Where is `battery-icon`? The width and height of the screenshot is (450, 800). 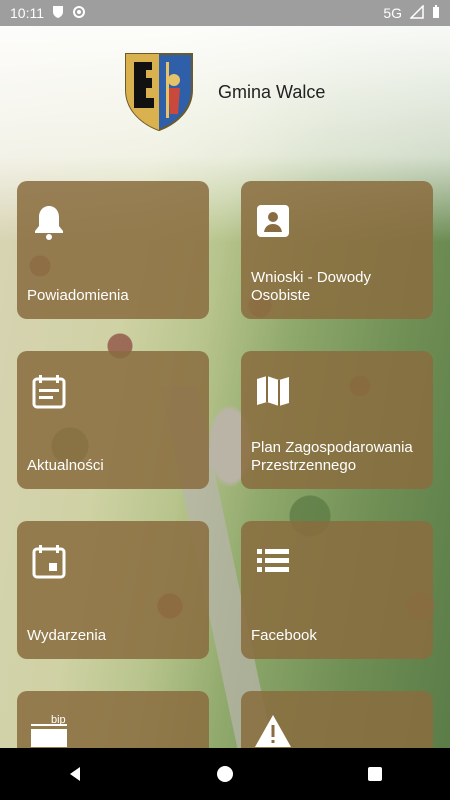 battery-icon is located at coordinates (436, 13).